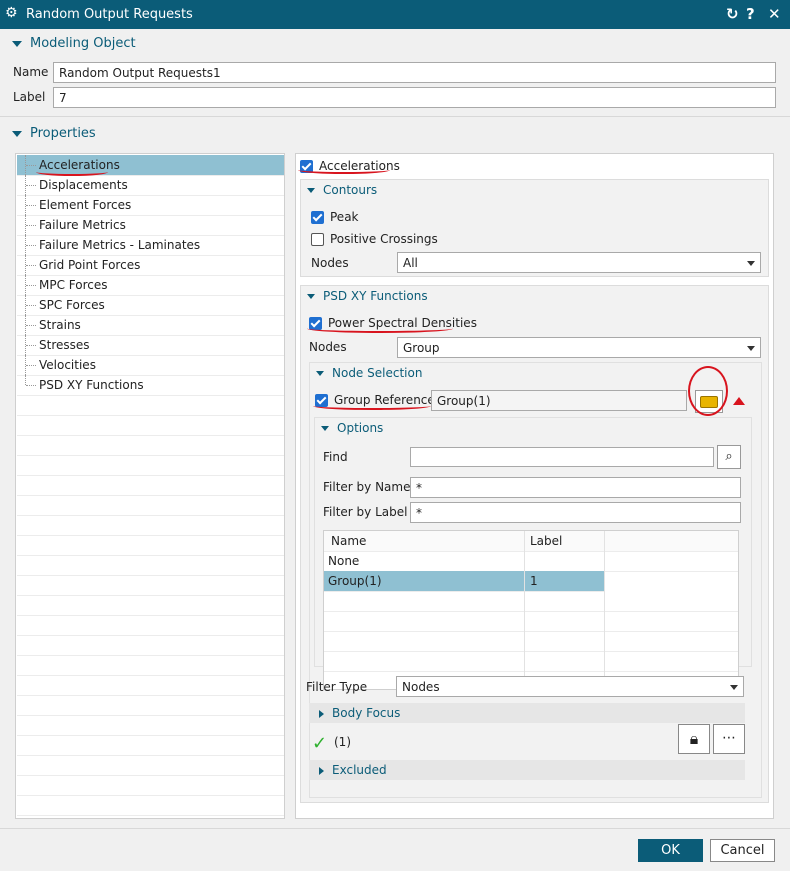 This screenshot has width=790, height=871. Describe the element at coordinates (751, 263) in the screenshot. I see `chevron-down-icon` at that location.